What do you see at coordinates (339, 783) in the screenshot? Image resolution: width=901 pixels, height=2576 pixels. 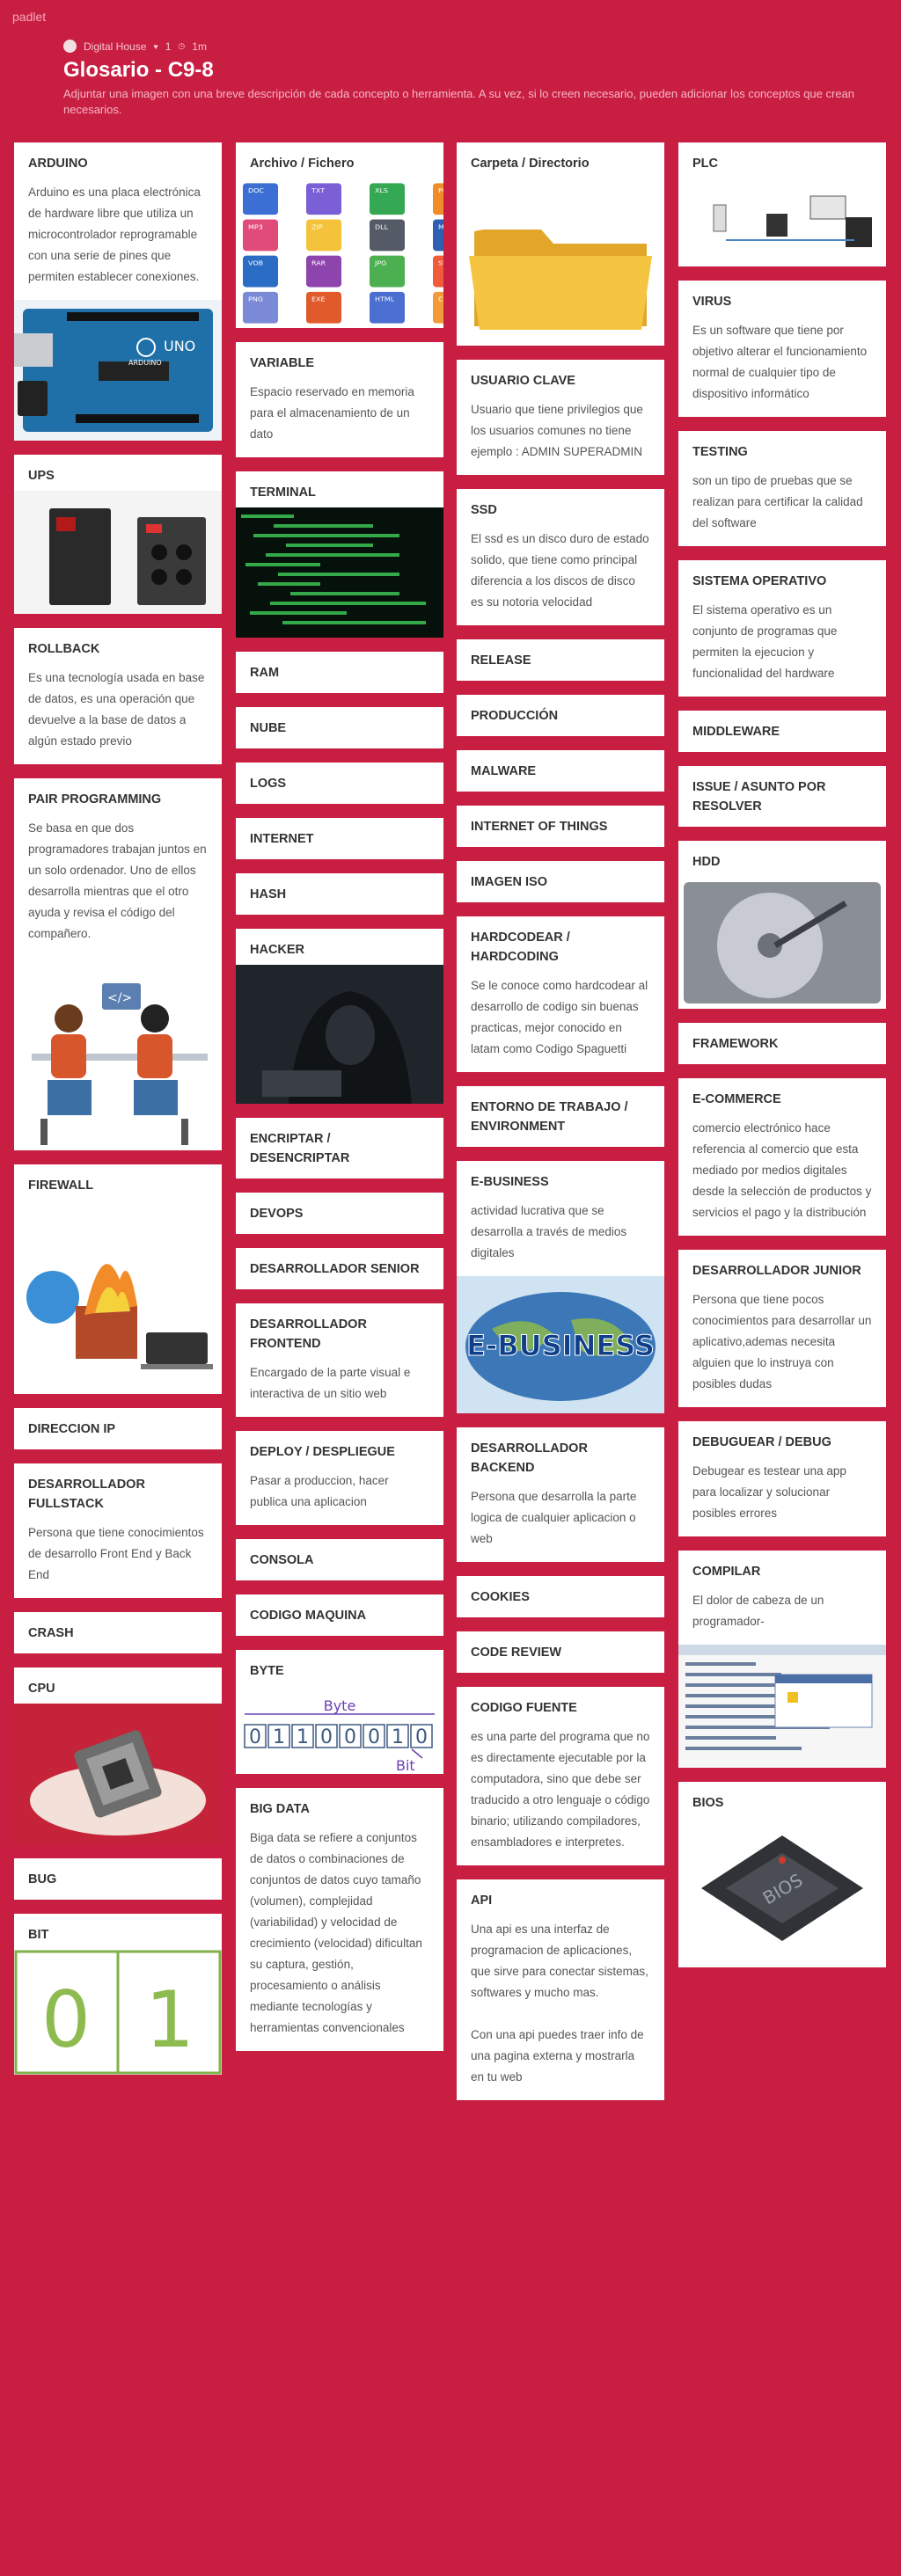 I see `card-logs: LOGS` at bounding box center [339, 783].